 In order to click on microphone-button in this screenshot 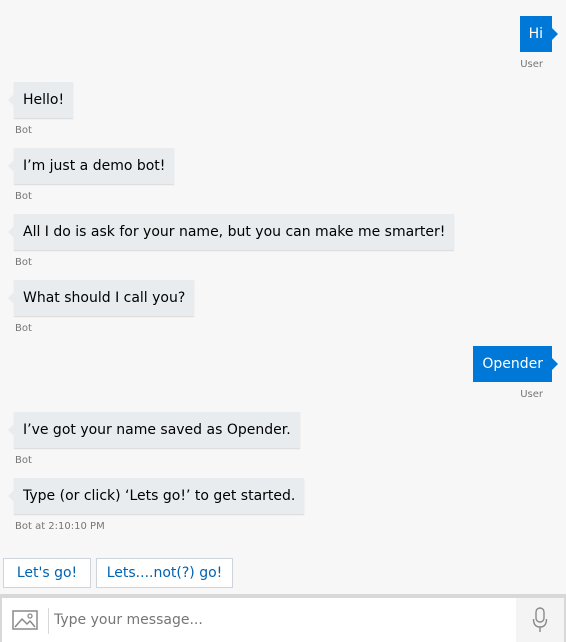, I will do `click(540, 620)`.